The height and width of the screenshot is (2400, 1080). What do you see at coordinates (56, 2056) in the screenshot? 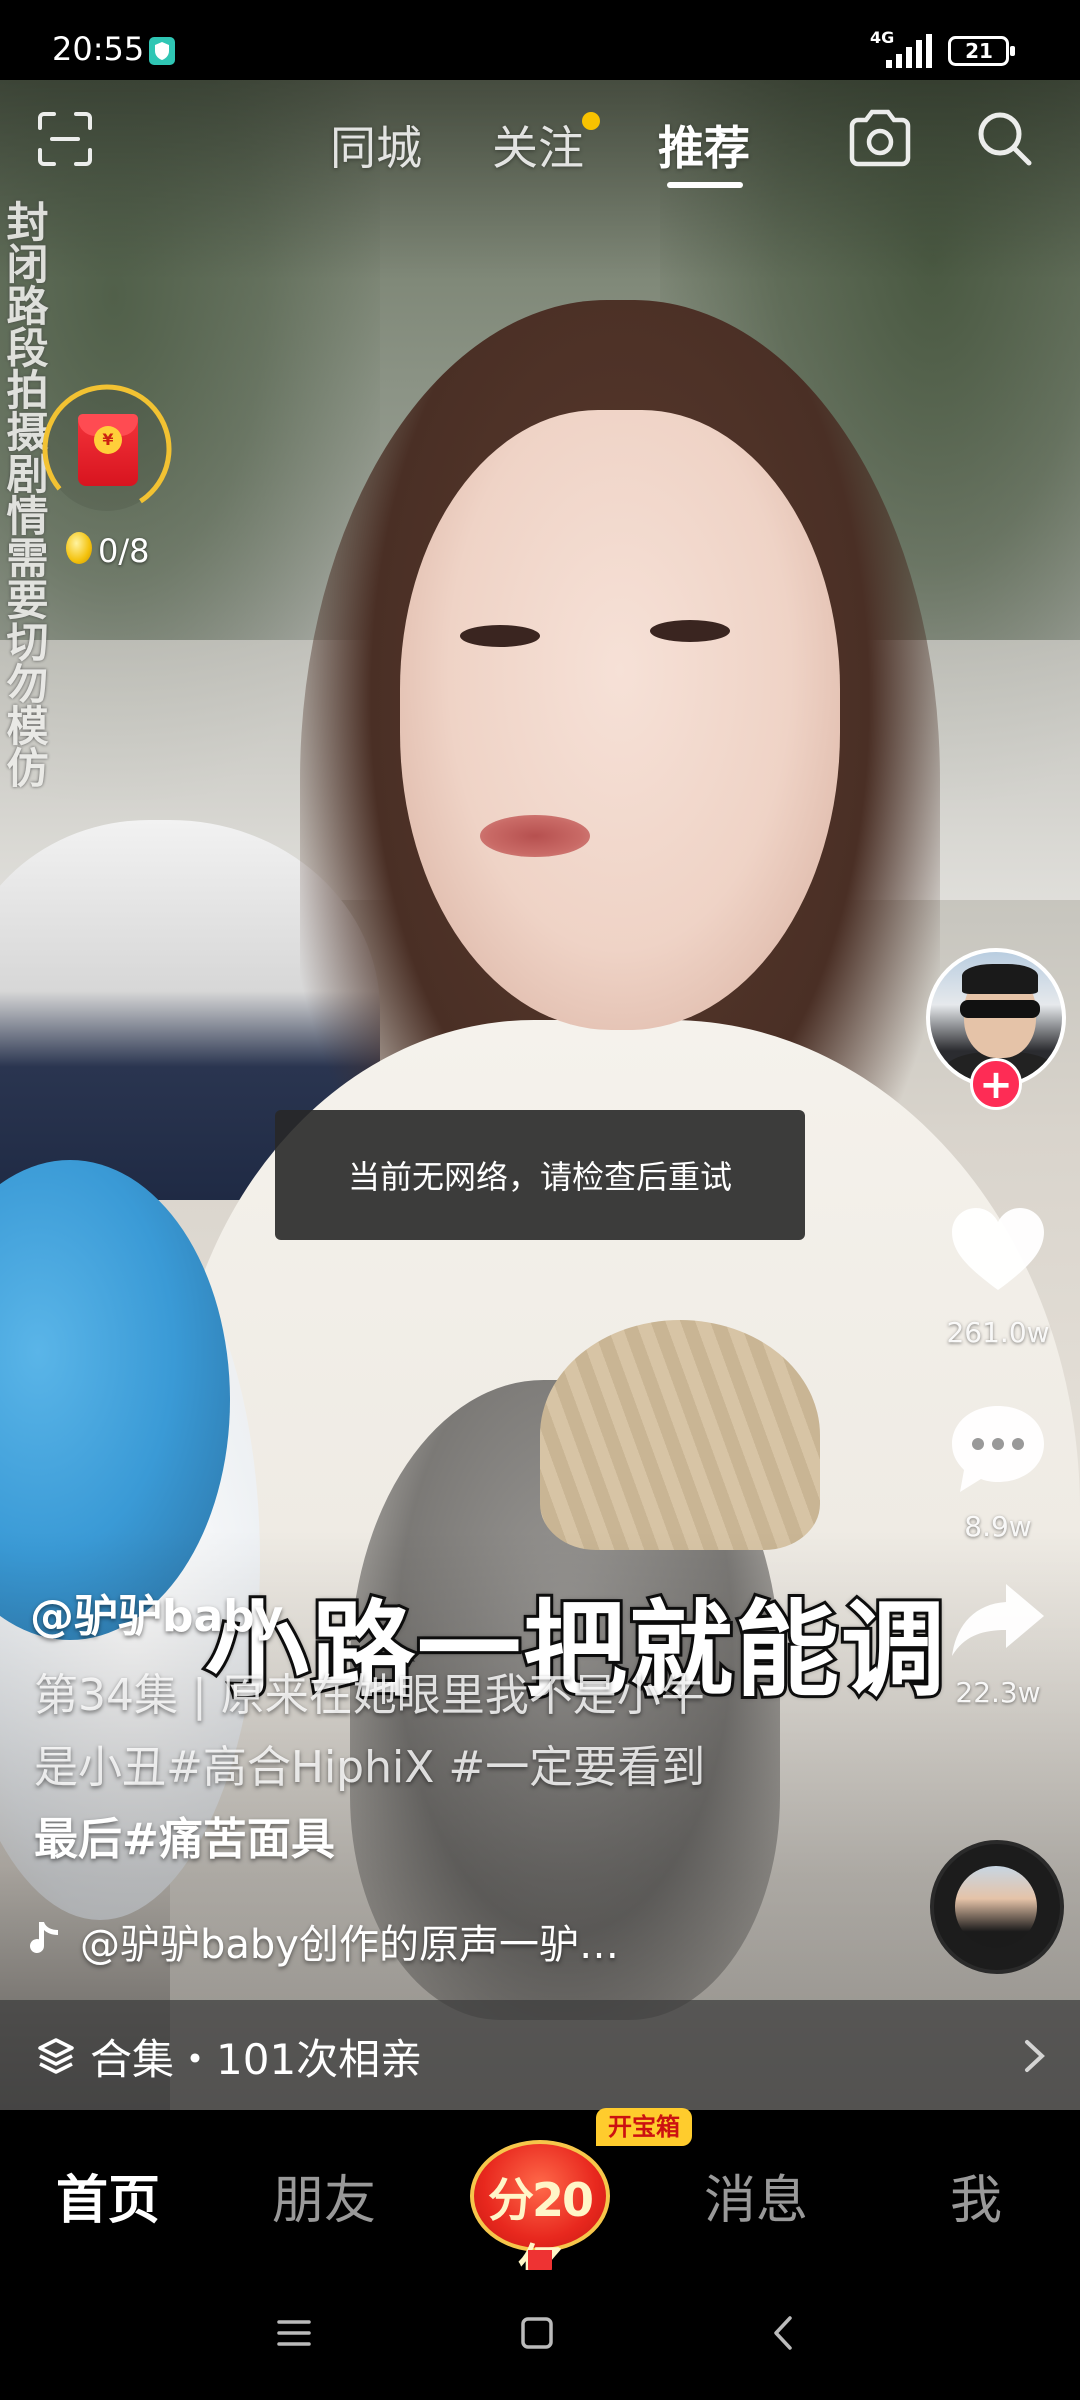
I see `stack-icon` at bounding box center [56, 2056].